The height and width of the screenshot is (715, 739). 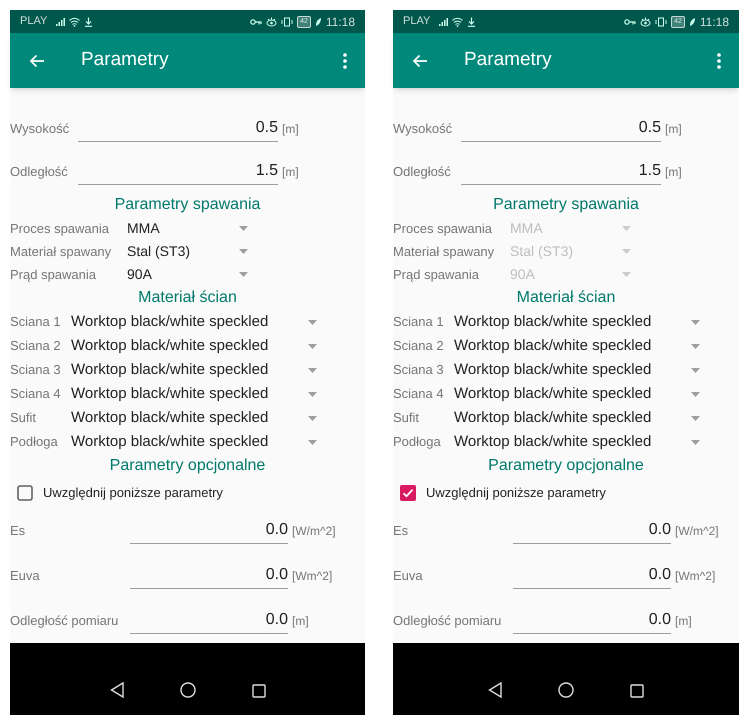 I want to click on carrier-name: PLAY, so click(x=416, y=22).